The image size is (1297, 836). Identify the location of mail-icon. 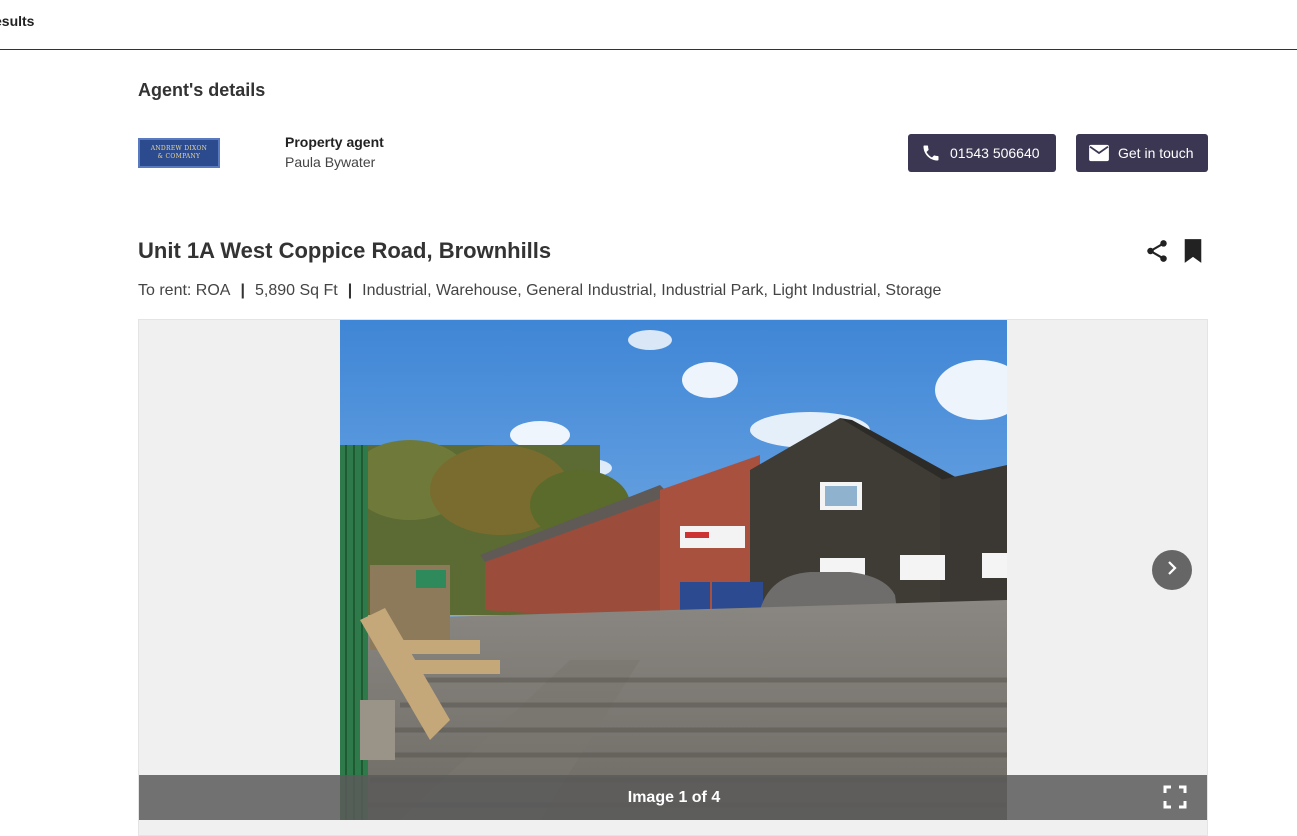
(1099, 153).